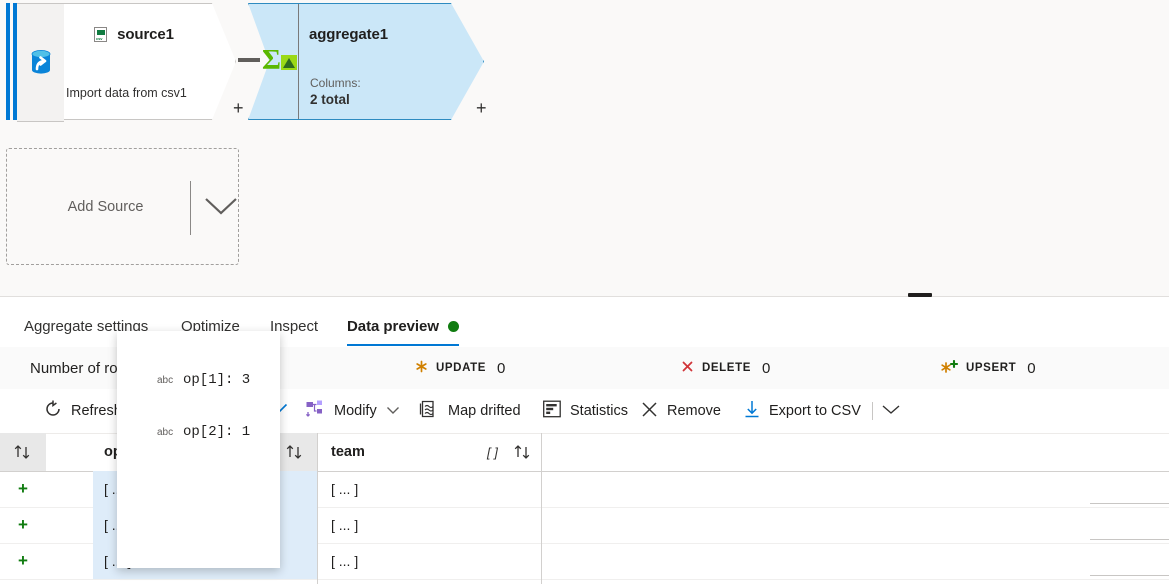  Describe the element at coordinates (126, 93) in the screenshot. I see `source-node-subtitle: Import data from csv1` at that location.